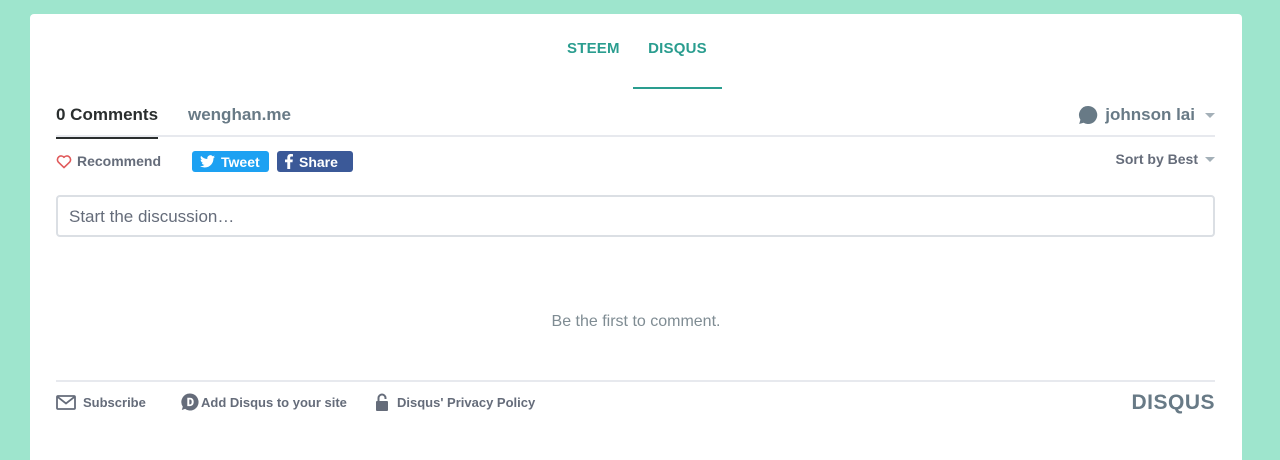  I want to click on subscribe-link: Subscribe, so click(101, 402).